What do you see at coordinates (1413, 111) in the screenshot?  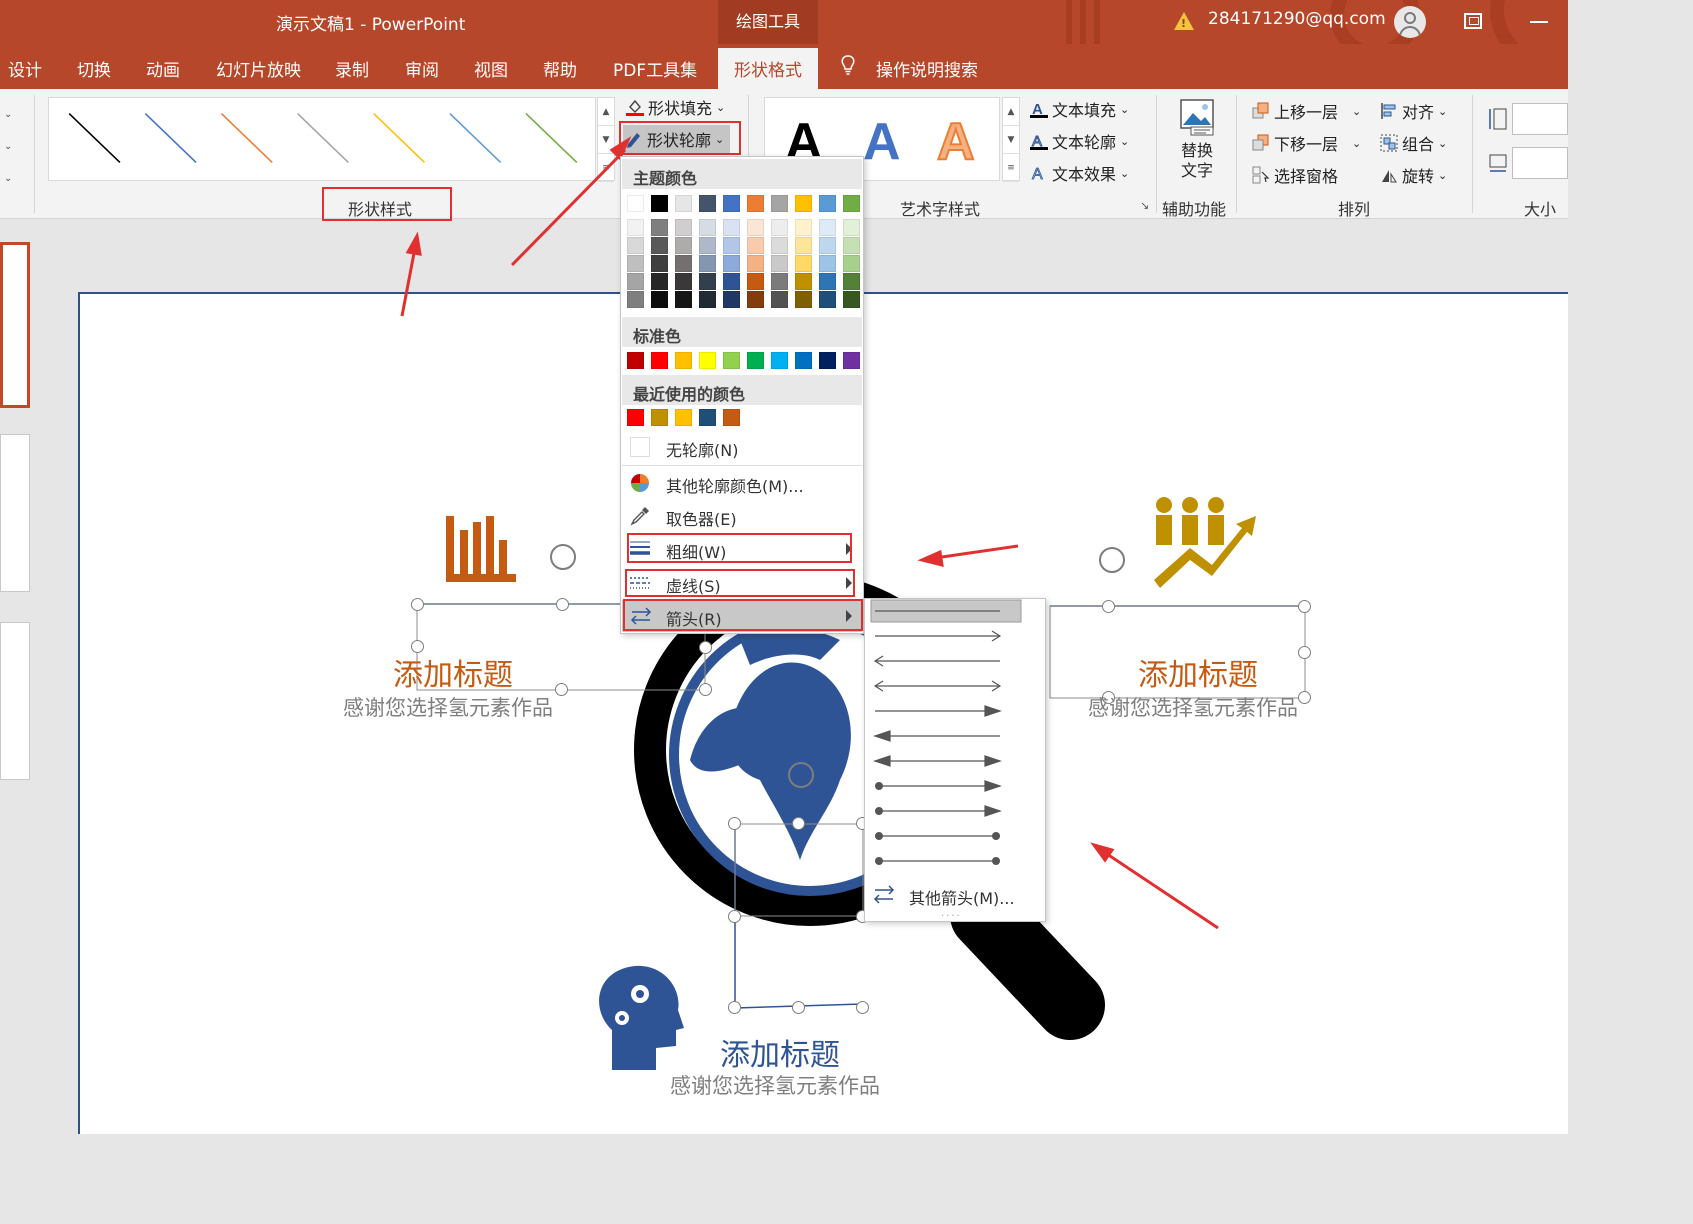 I see `align-button: 对齐 ⌄` at bounding box center [1413, 111].